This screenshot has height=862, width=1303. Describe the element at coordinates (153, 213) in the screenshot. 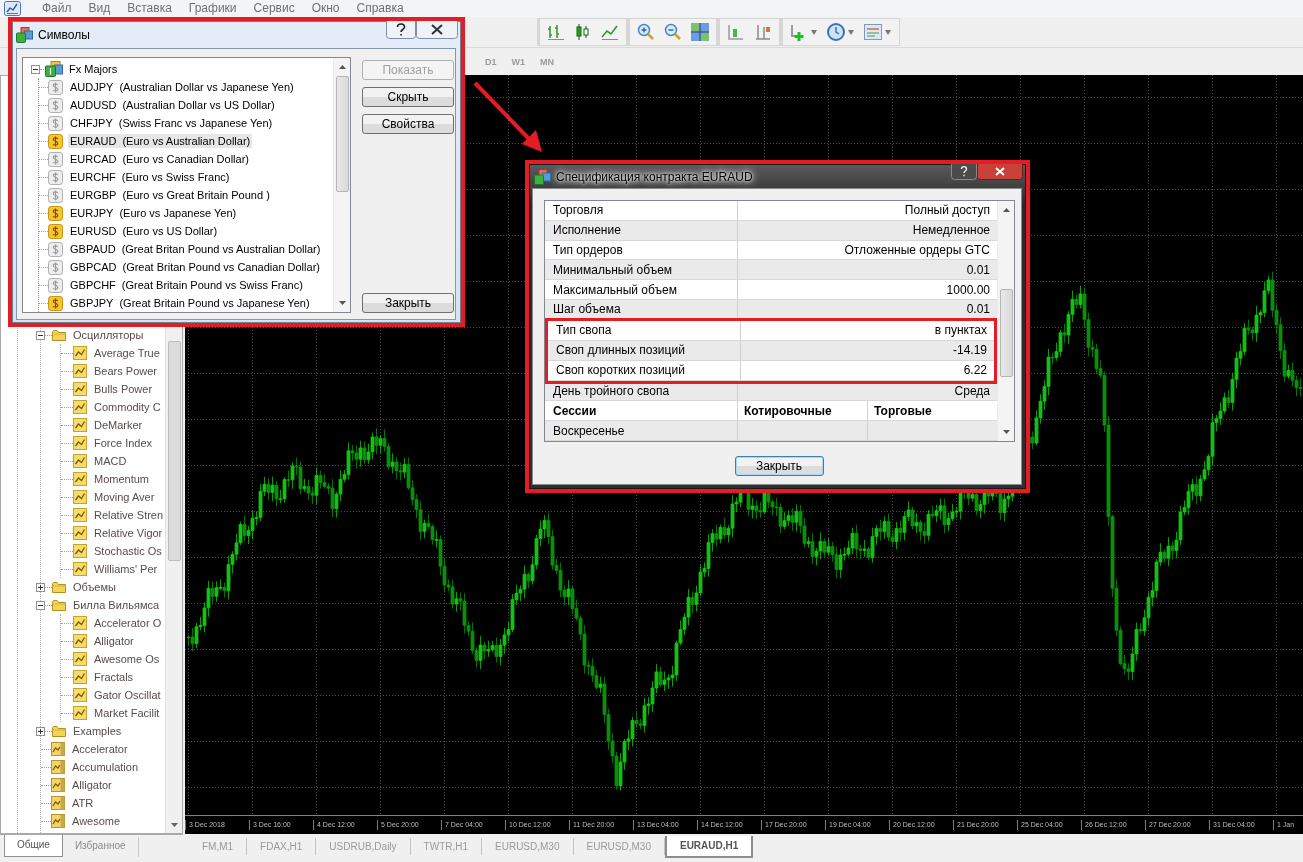

I see `symbol-item: EURJPY (Euro vs Japanese Yen)` at that location.